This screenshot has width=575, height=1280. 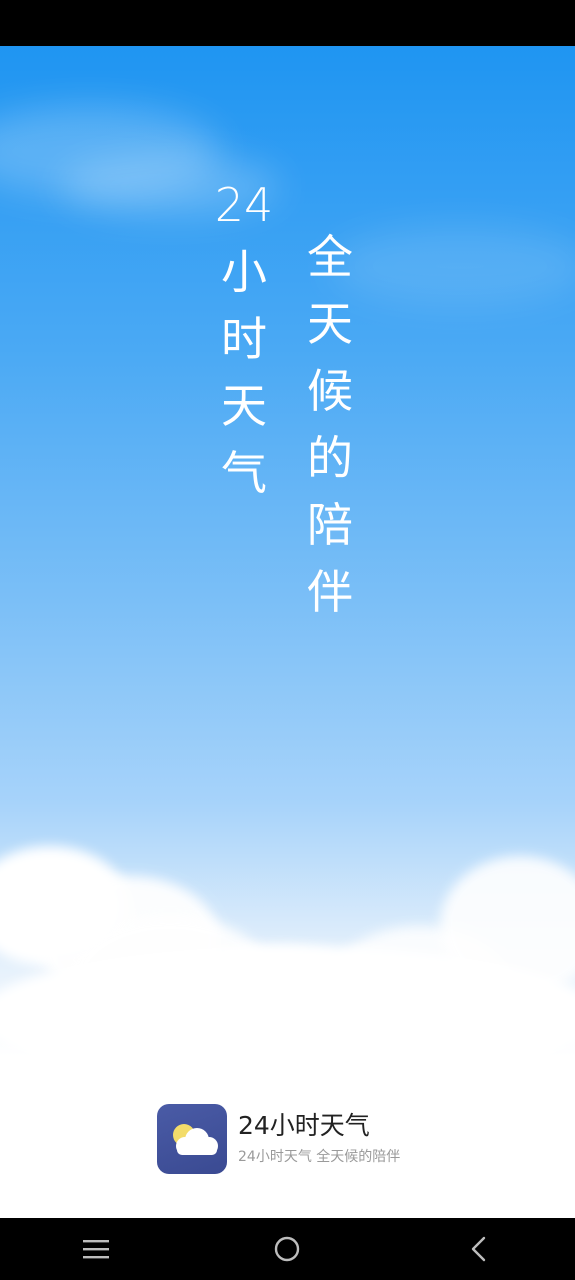 I want to click on tagline-right-char: 全, so click(x=330, y=257).